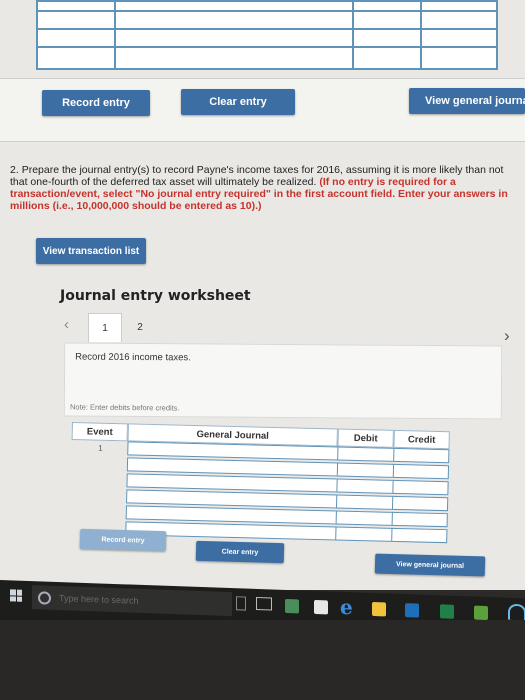 The image size is (525, 700). Describe the element at coordinates (155, 296) in the screenshot. I see `worksheet-title: Journal entry worksheet` at that location.